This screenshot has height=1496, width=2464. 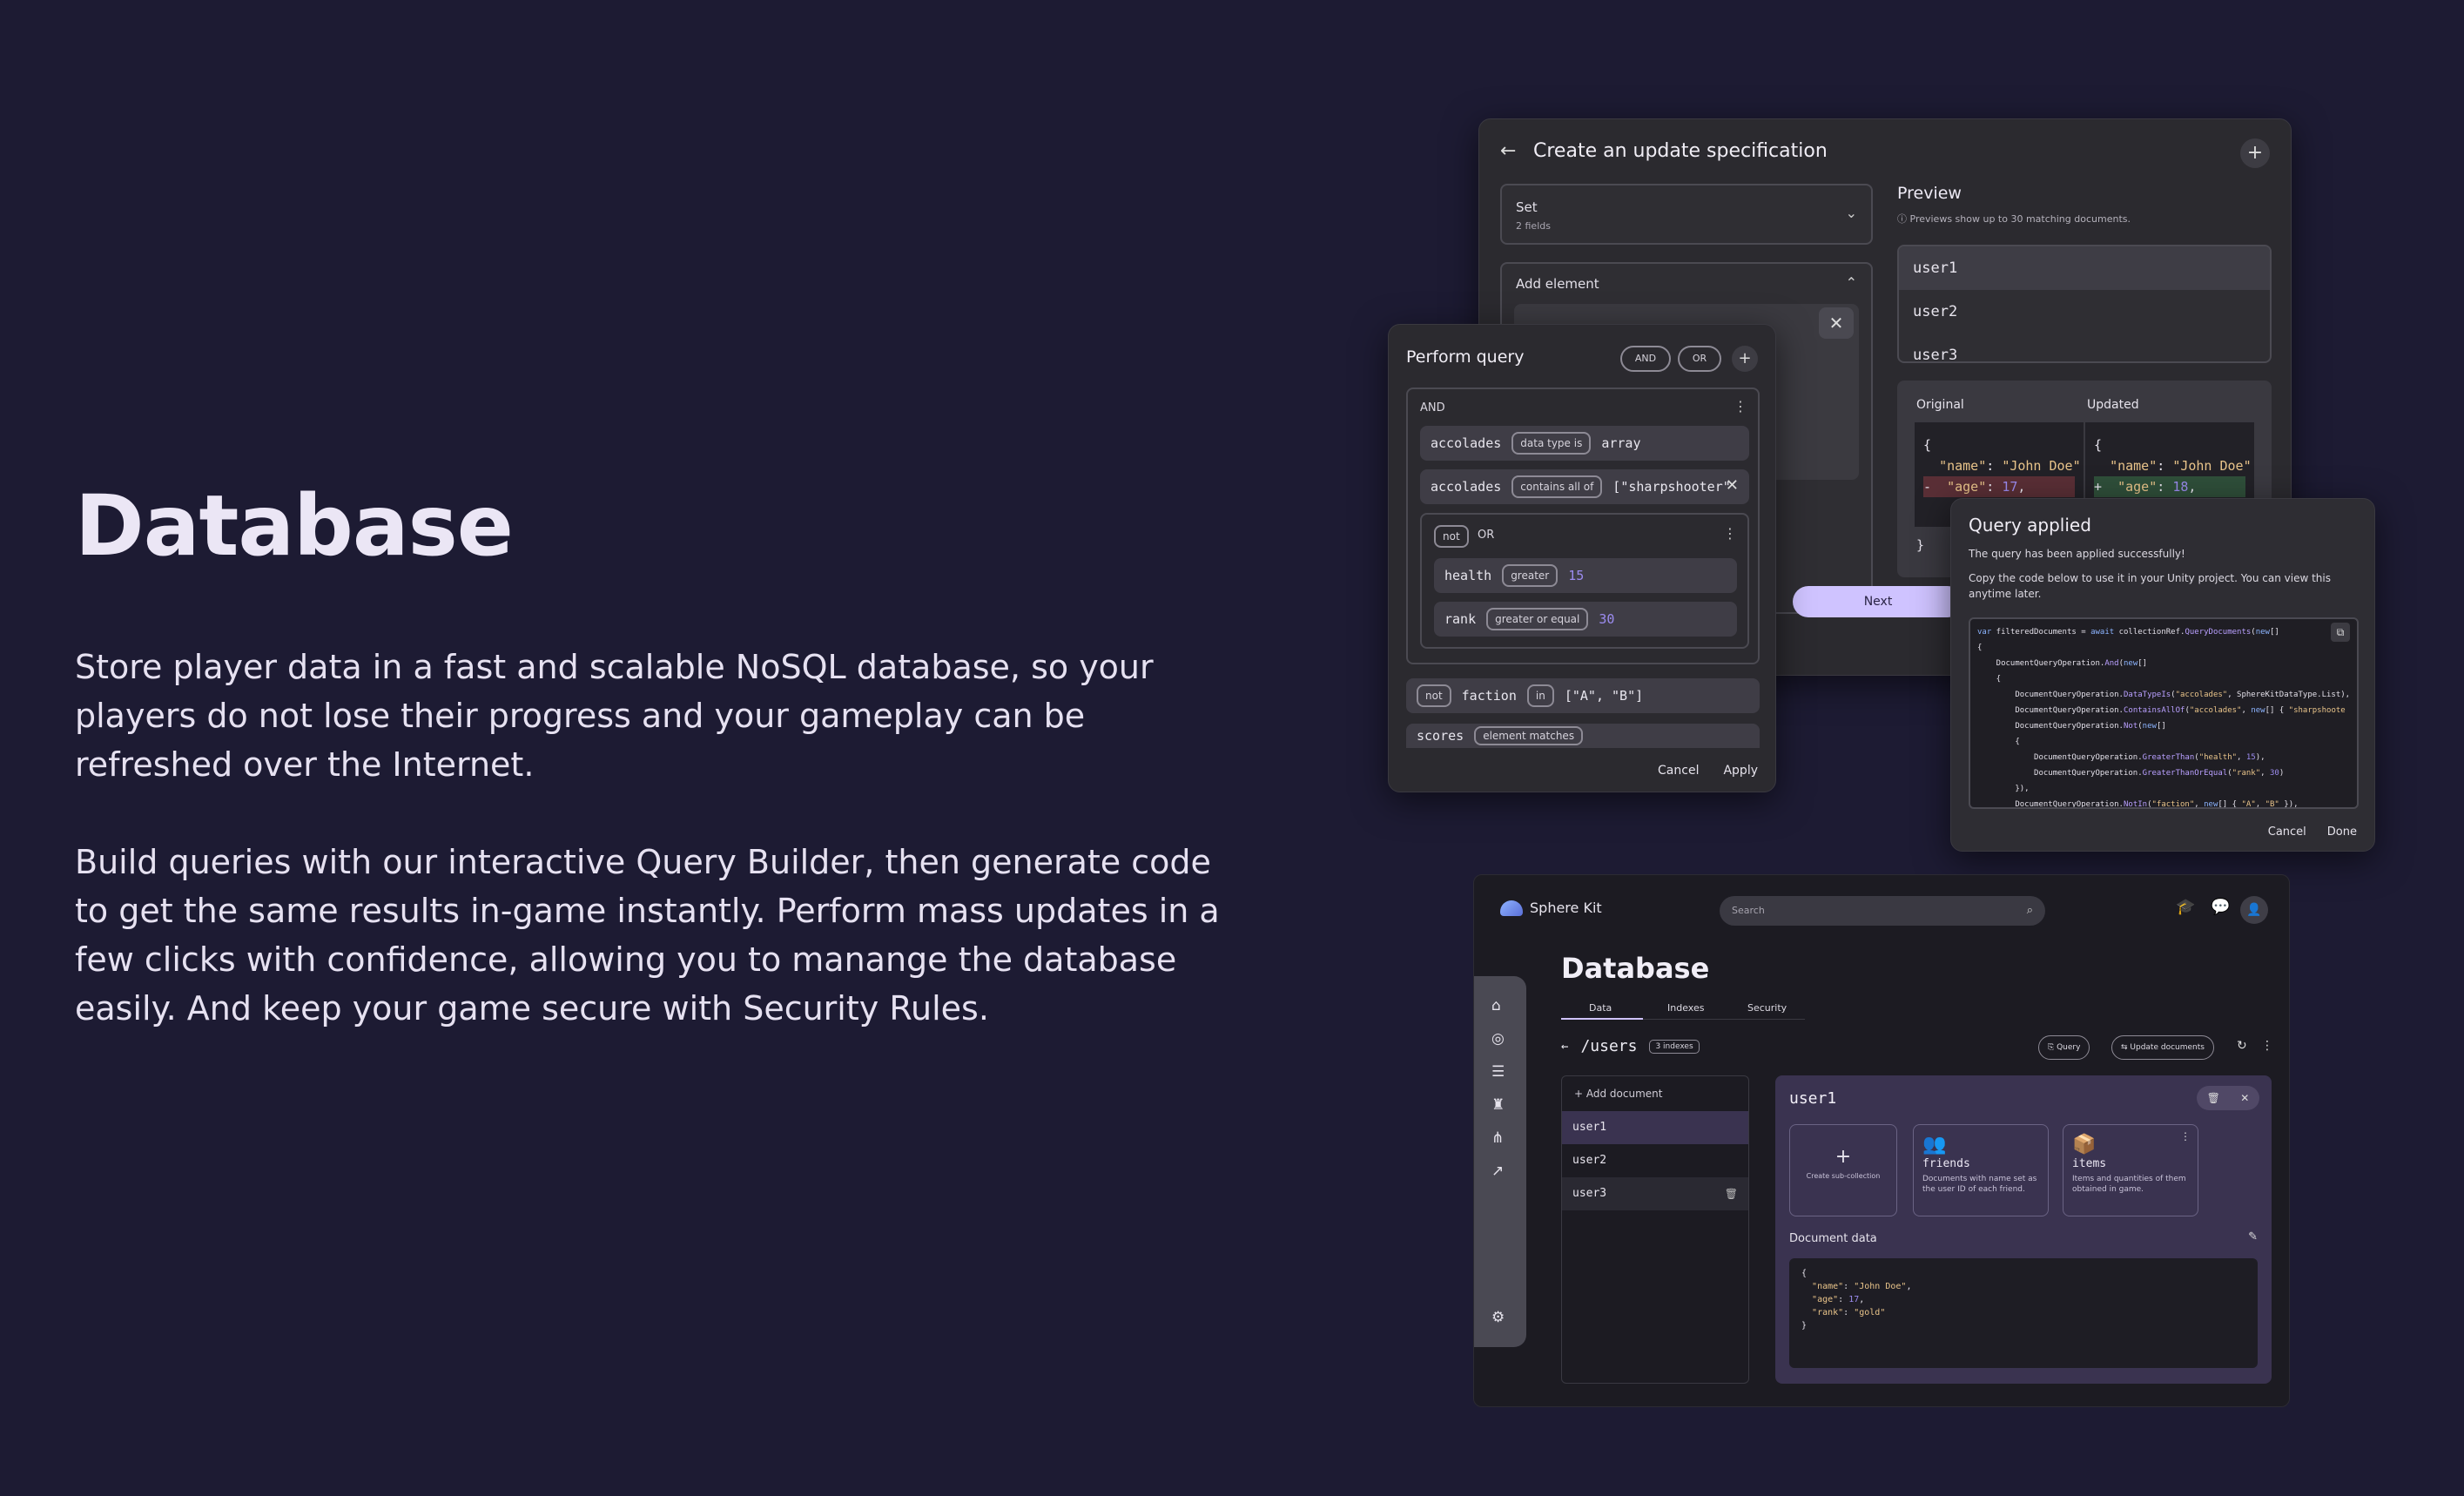 What do you see at coordinates (1635, 969) in the screenshot?
I see `page-title: Database` at bounding box center [1635, 969].